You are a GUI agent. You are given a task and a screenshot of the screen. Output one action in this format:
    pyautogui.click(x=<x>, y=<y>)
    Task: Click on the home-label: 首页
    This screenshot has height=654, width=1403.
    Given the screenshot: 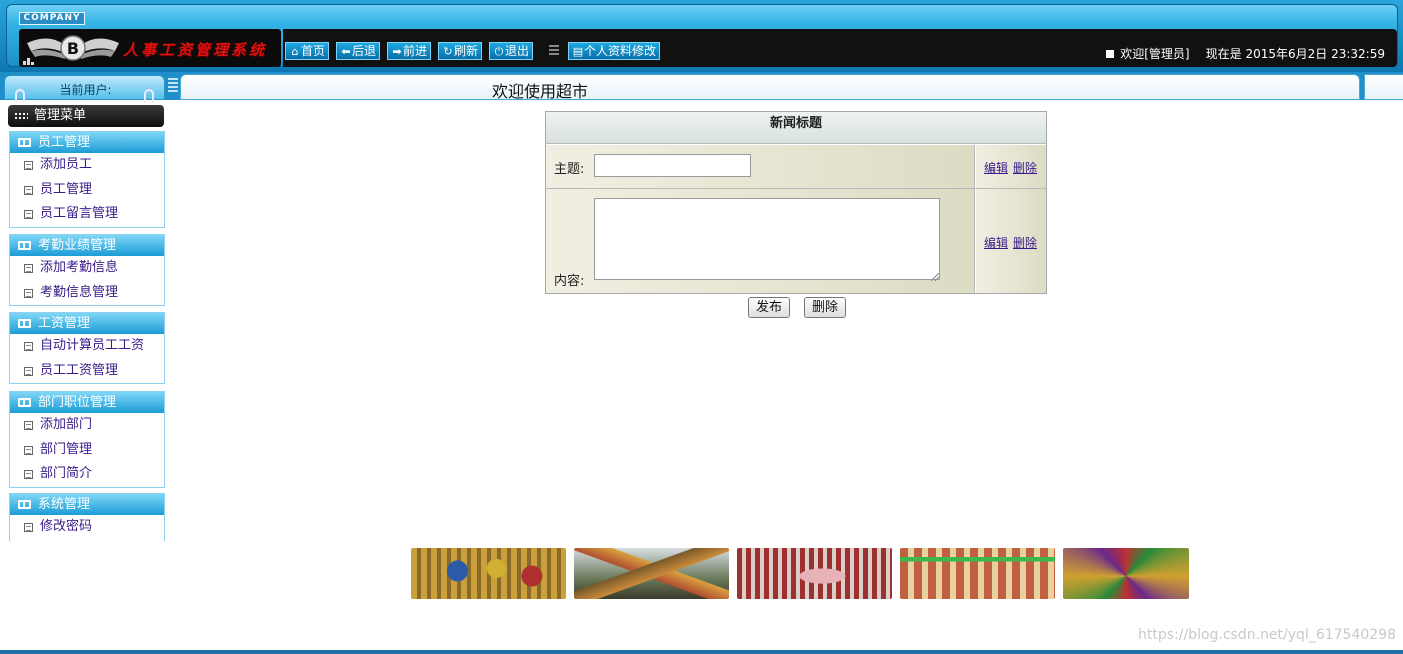 What is the action you would take?
    pyautogui.click(x=313, y=51)
    